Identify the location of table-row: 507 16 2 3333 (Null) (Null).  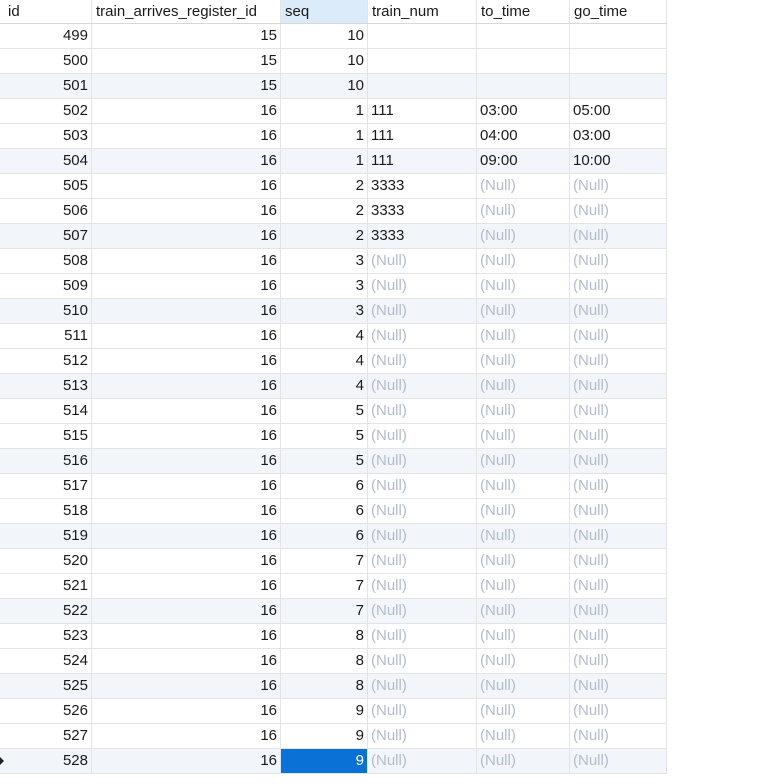
(333, 236).